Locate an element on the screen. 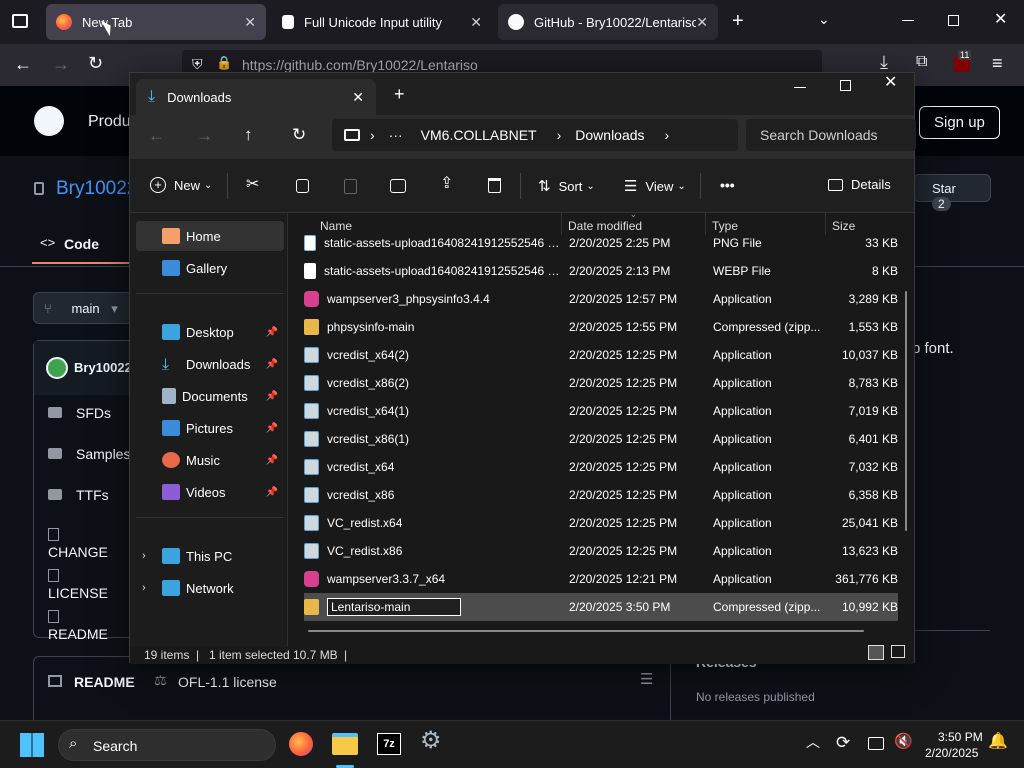 This screenshot has height=768, width=1024. downloads-icon: ⤓ is located at coordinates (884, 62).